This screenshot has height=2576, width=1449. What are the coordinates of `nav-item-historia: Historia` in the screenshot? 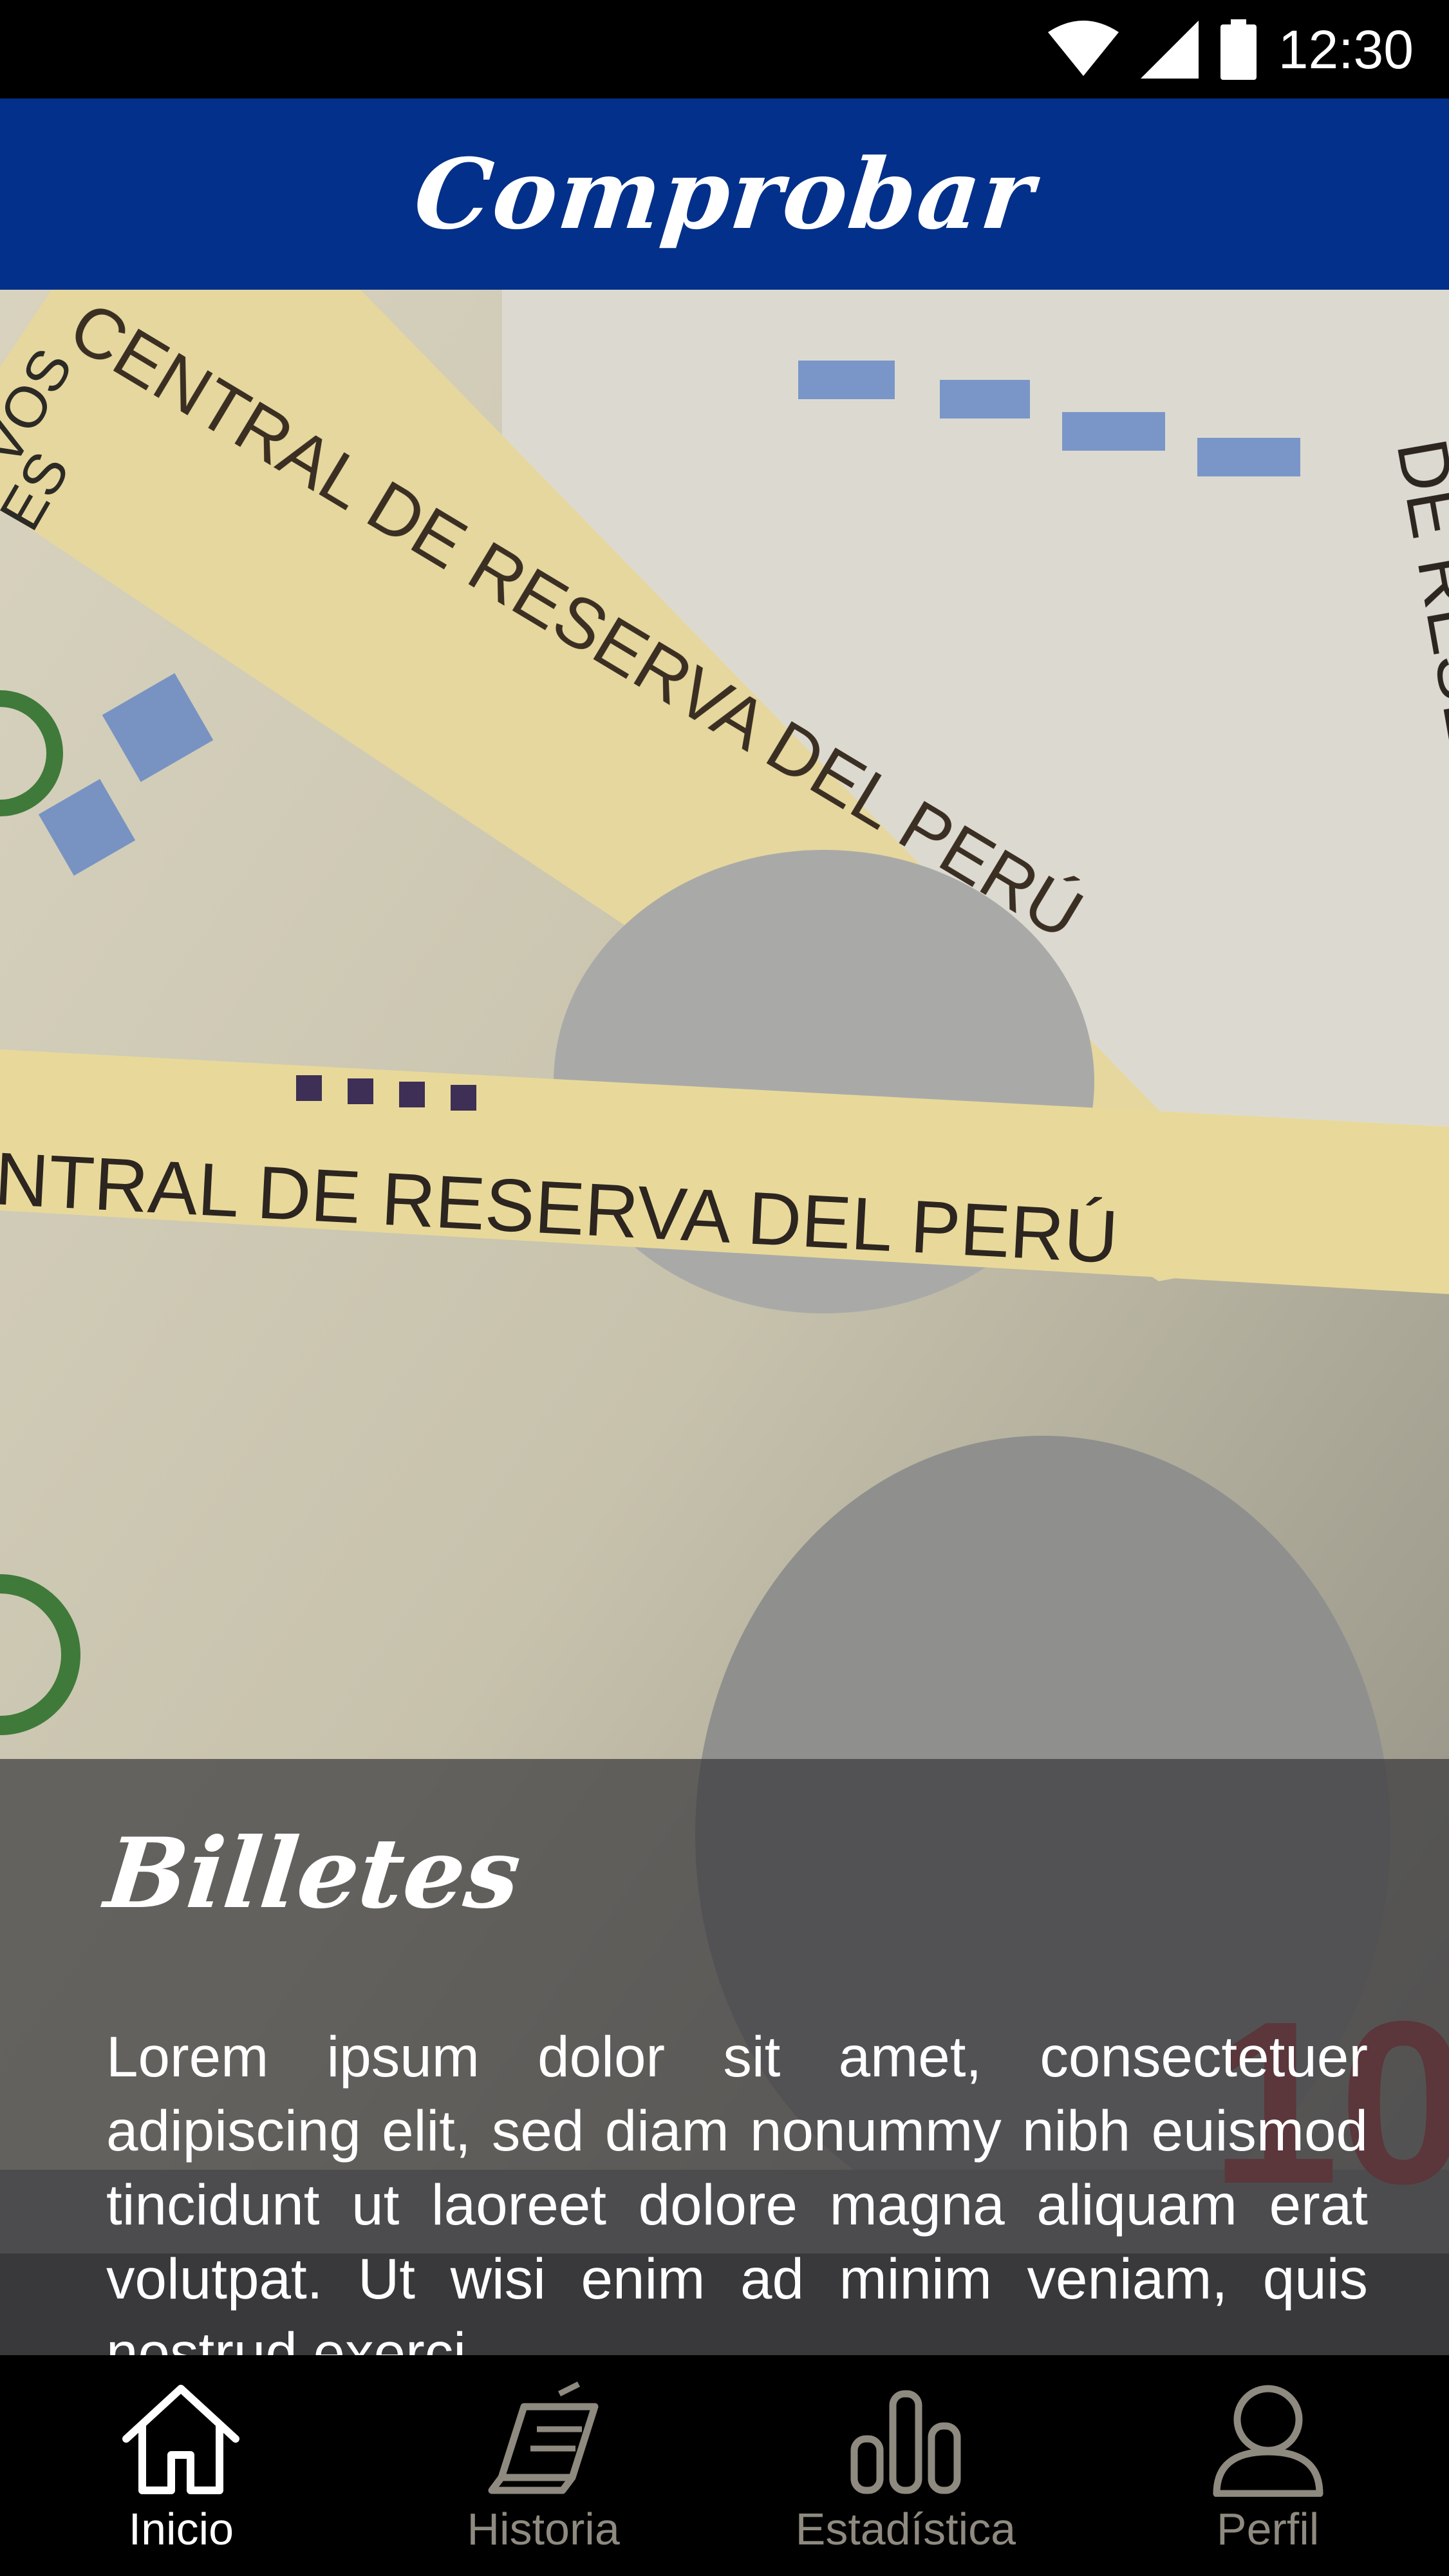 It's located at (543, 2465).